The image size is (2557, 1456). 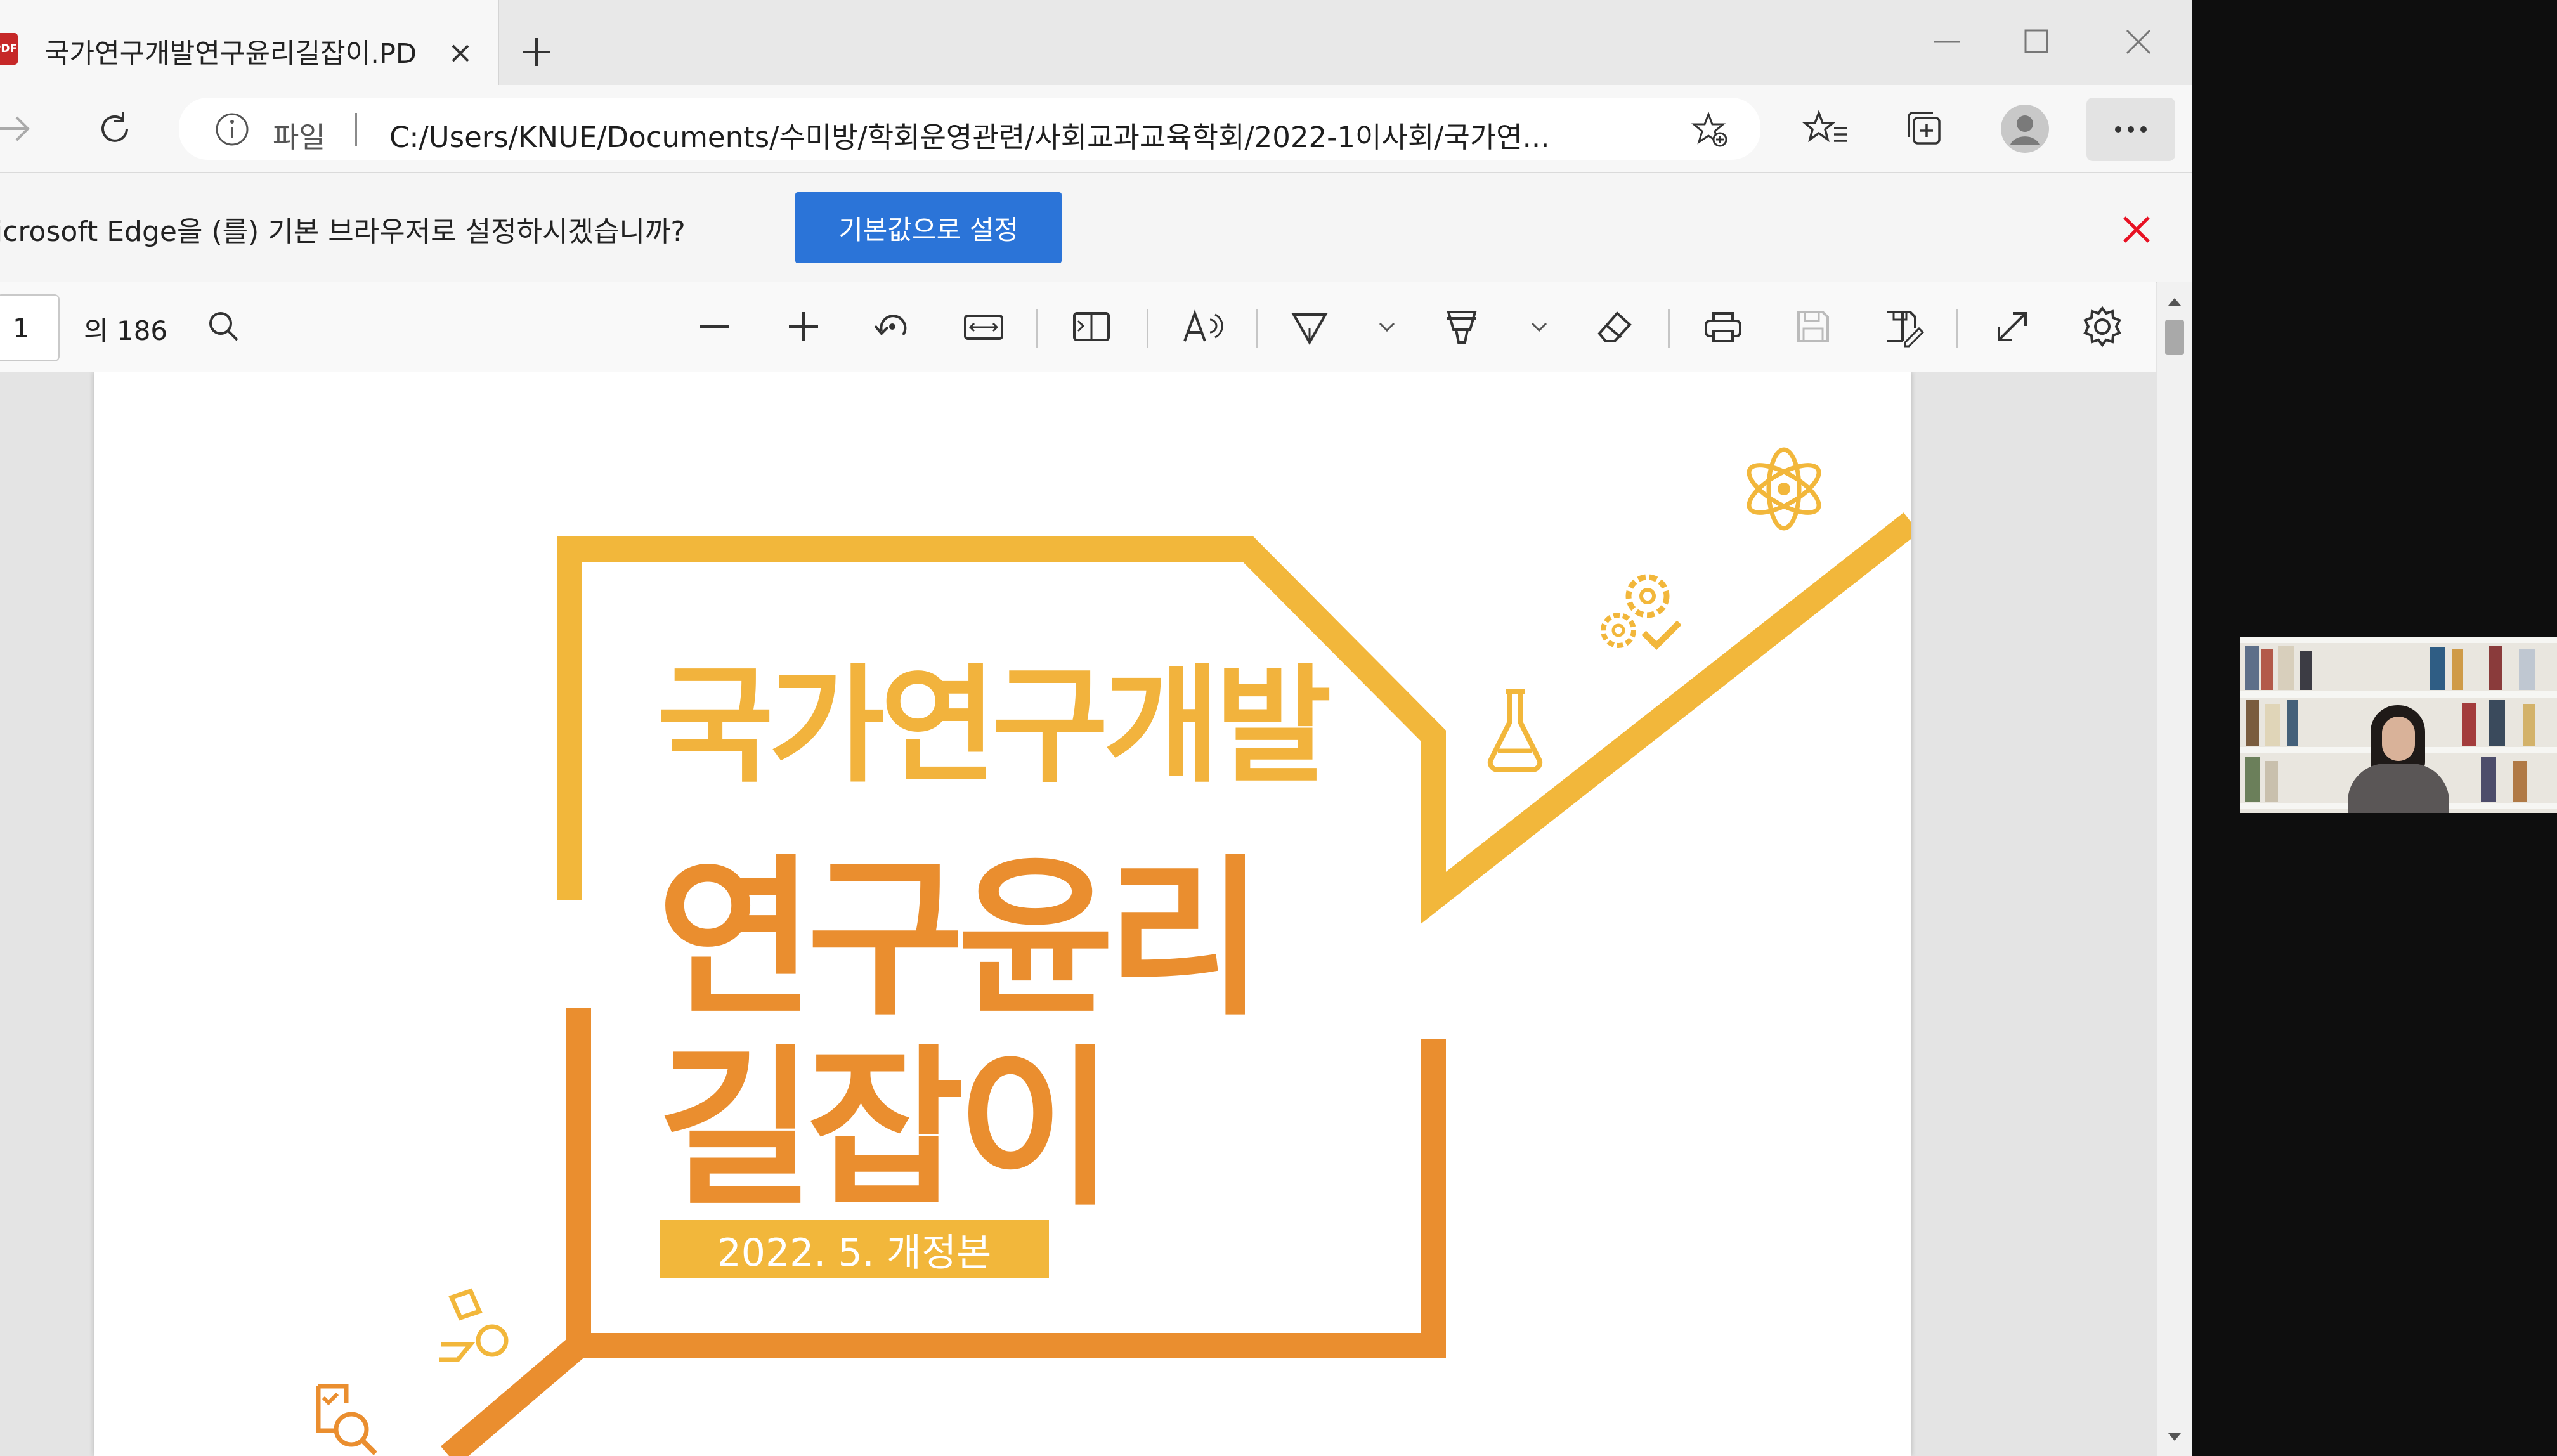 What do you see at coordinates (1462, 326) in the screenshot?
I see `highlight-icon` at bounding box center [1462, 326].